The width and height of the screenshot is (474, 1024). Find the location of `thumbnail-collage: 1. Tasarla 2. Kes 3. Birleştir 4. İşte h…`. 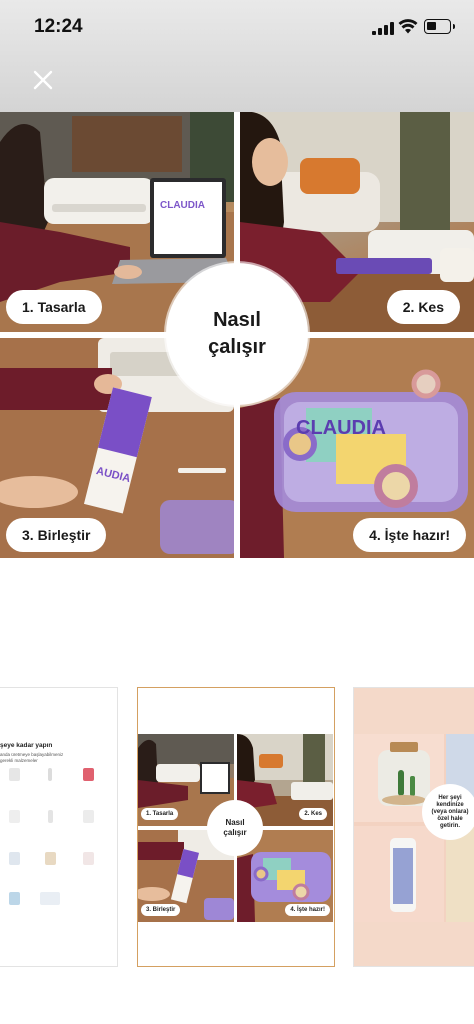

thumbnail-collage: 1. Tasarla 2. Kes 3. Birleştir 4. İşte h… is located at coordinates (235, 828).